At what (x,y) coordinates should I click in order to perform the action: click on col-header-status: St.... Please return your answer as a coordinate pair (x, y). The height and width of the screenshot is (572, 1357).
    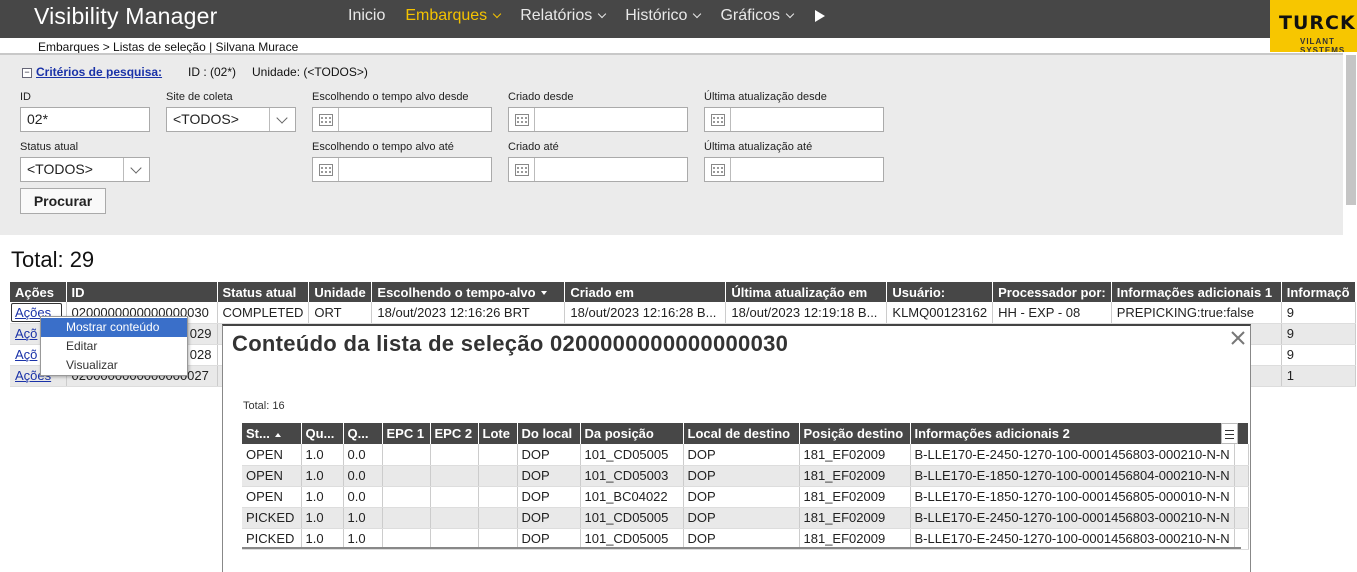
    Looking at the image, I should click on (272, 433).